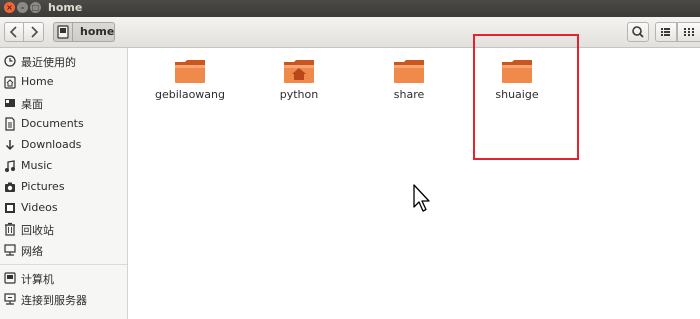 This screenshot has width=700, height=319. I want to click on grid-view-button, so click(688, 32).